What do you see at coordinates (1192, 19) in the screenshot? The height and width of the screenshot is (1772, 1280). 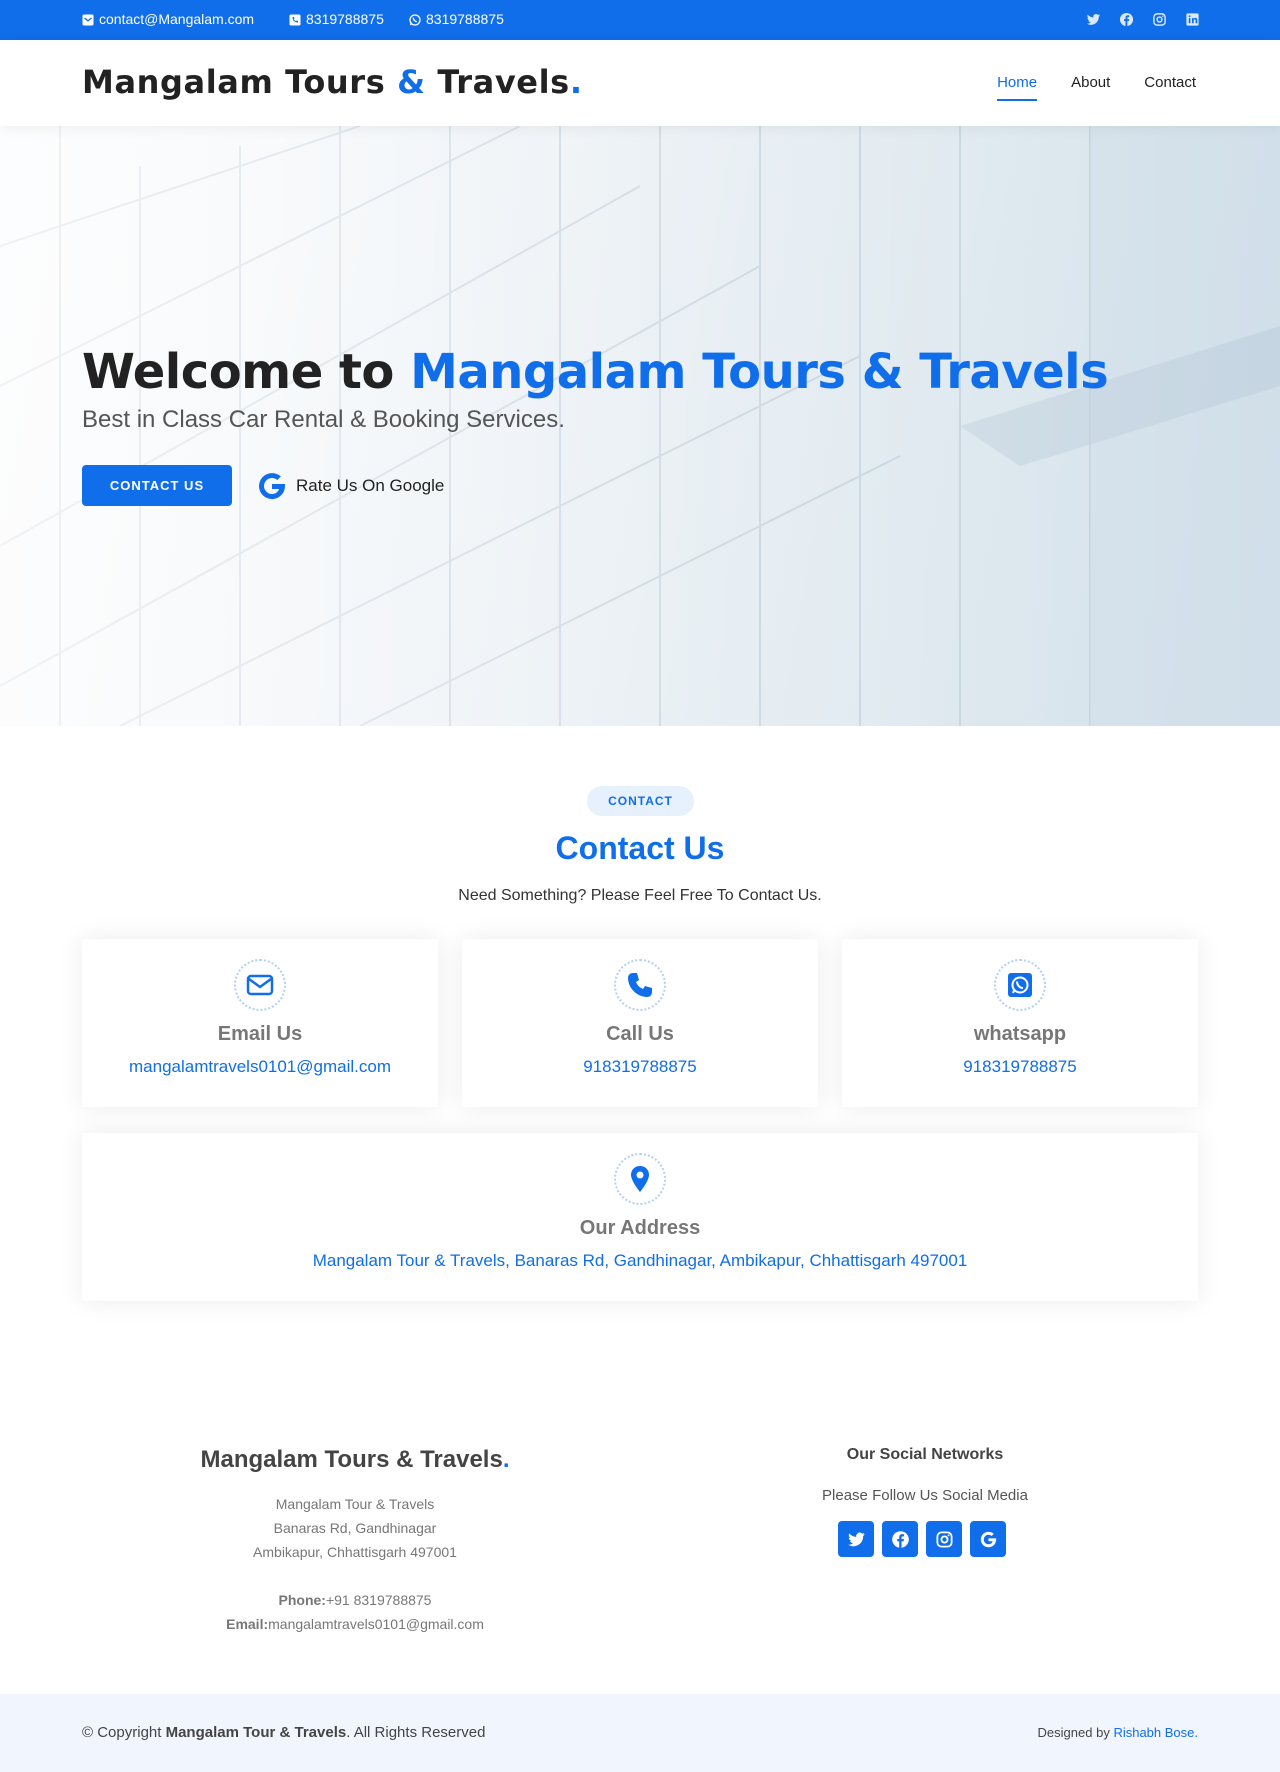 I see `linkedin-icon` at bounding box center [1192, 19].